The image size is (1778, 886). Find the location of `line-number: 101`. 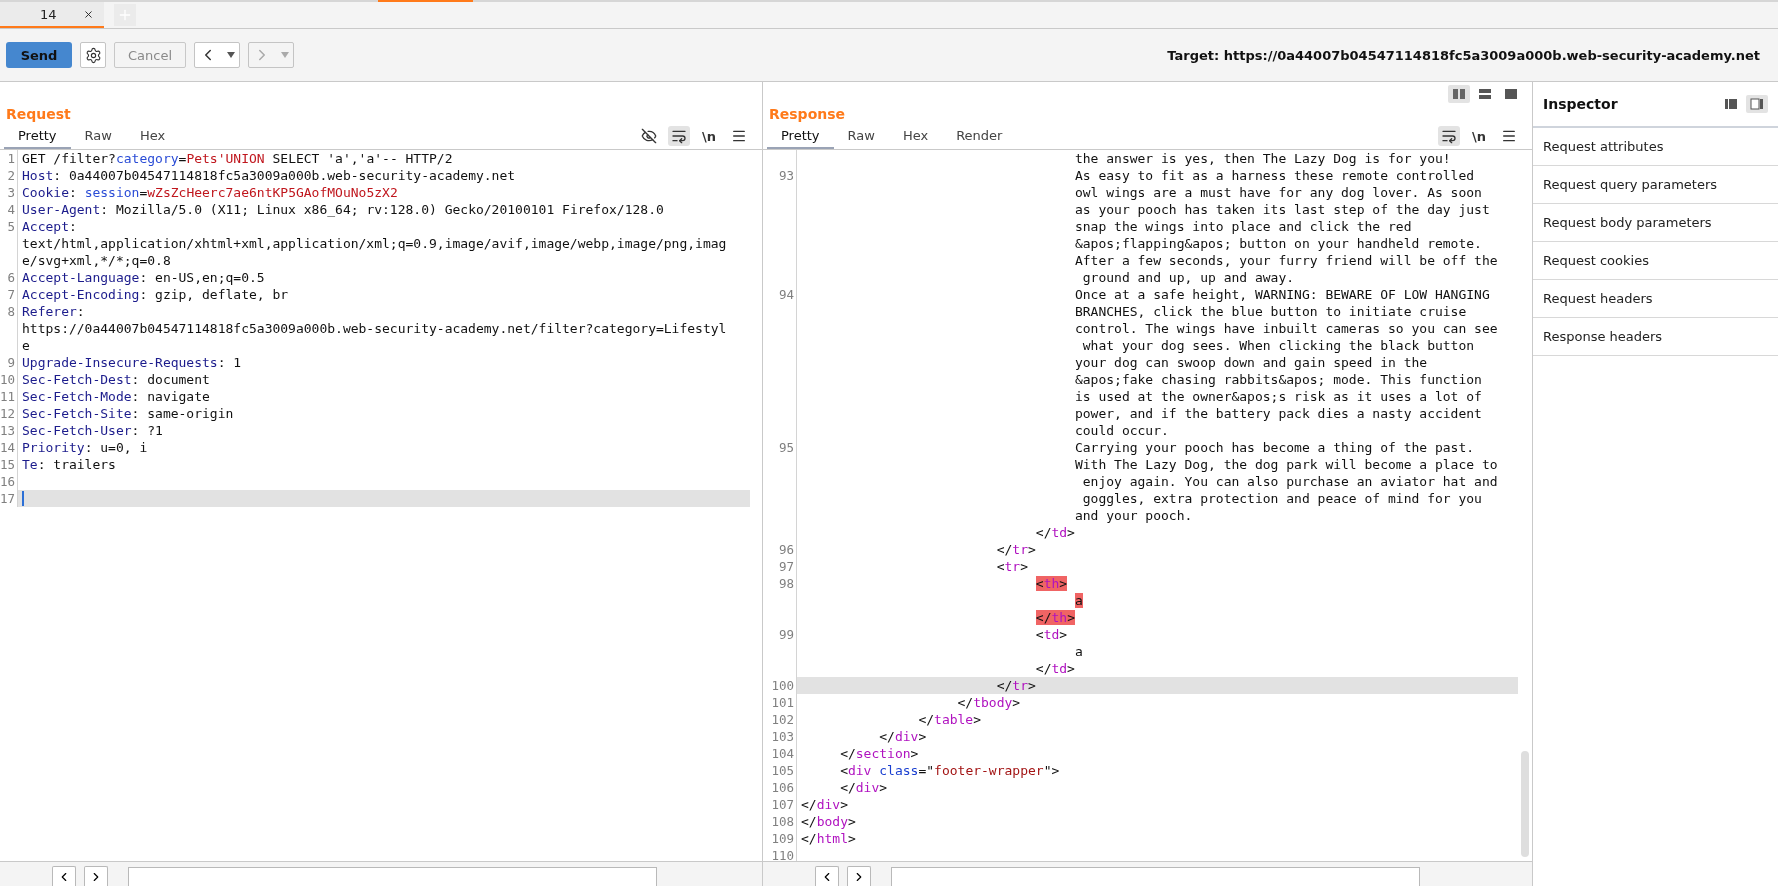

line-number: 101 is located at coordinates (782, 702).